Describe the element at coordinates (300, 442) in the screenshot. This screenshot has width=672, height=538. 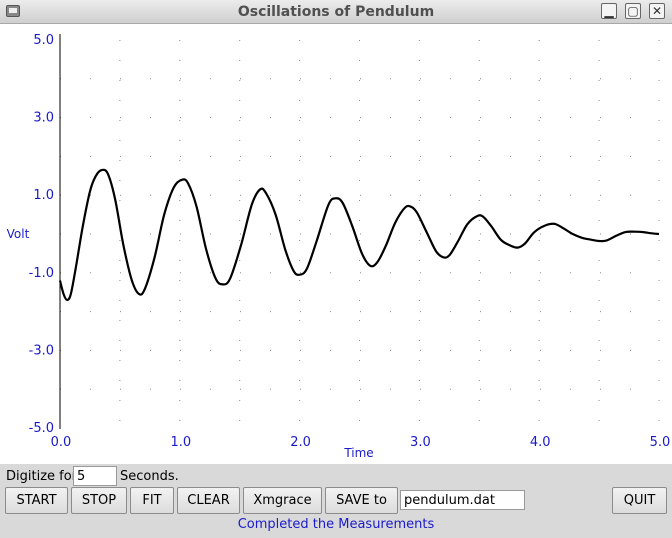
I see `x-tick-label: 2.0` at that location.